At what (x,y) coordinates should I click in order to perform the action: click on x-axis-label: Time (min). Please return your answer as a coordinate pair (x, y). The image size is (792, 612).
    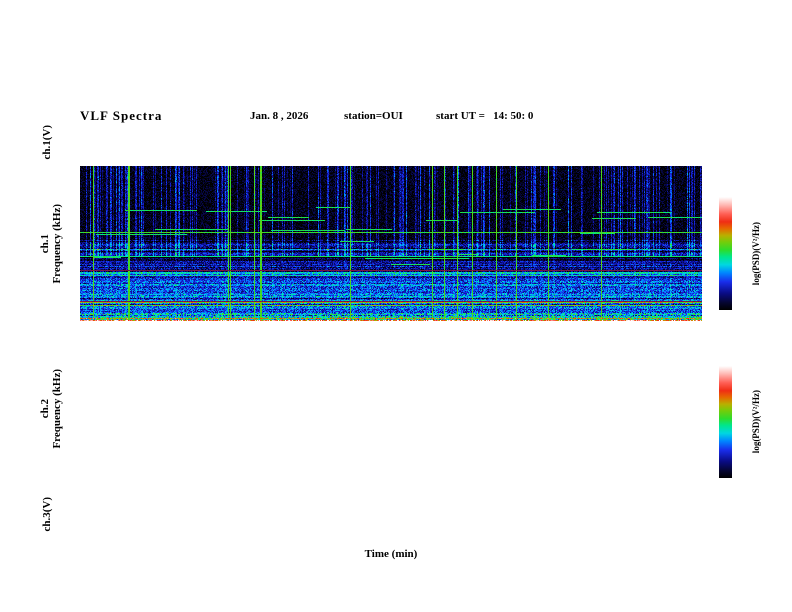
    Looking at the image, I should click on (391, 554).